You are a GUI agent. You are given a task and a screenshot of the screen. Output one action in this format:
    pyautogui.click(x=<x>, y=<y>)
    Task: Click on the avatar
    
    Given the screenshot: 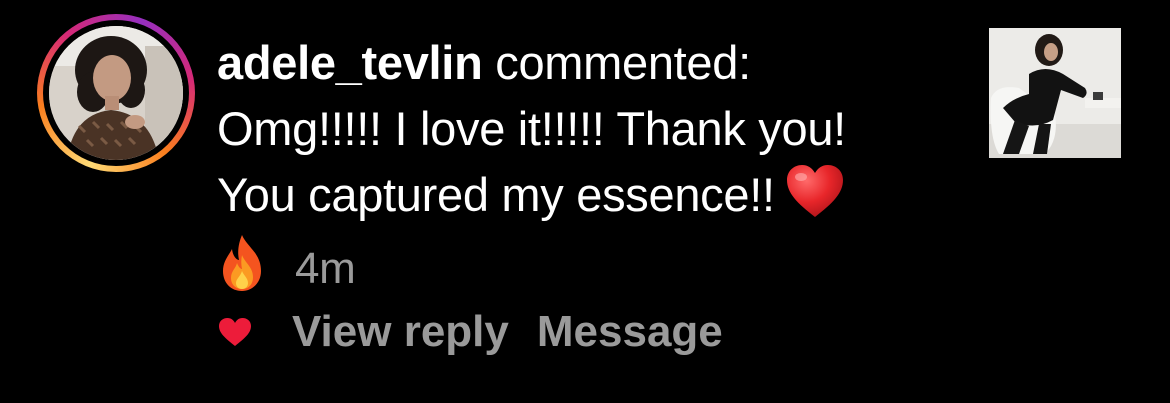 What is the action you would take?
    pyautogui.click(x=116, y=93)
    